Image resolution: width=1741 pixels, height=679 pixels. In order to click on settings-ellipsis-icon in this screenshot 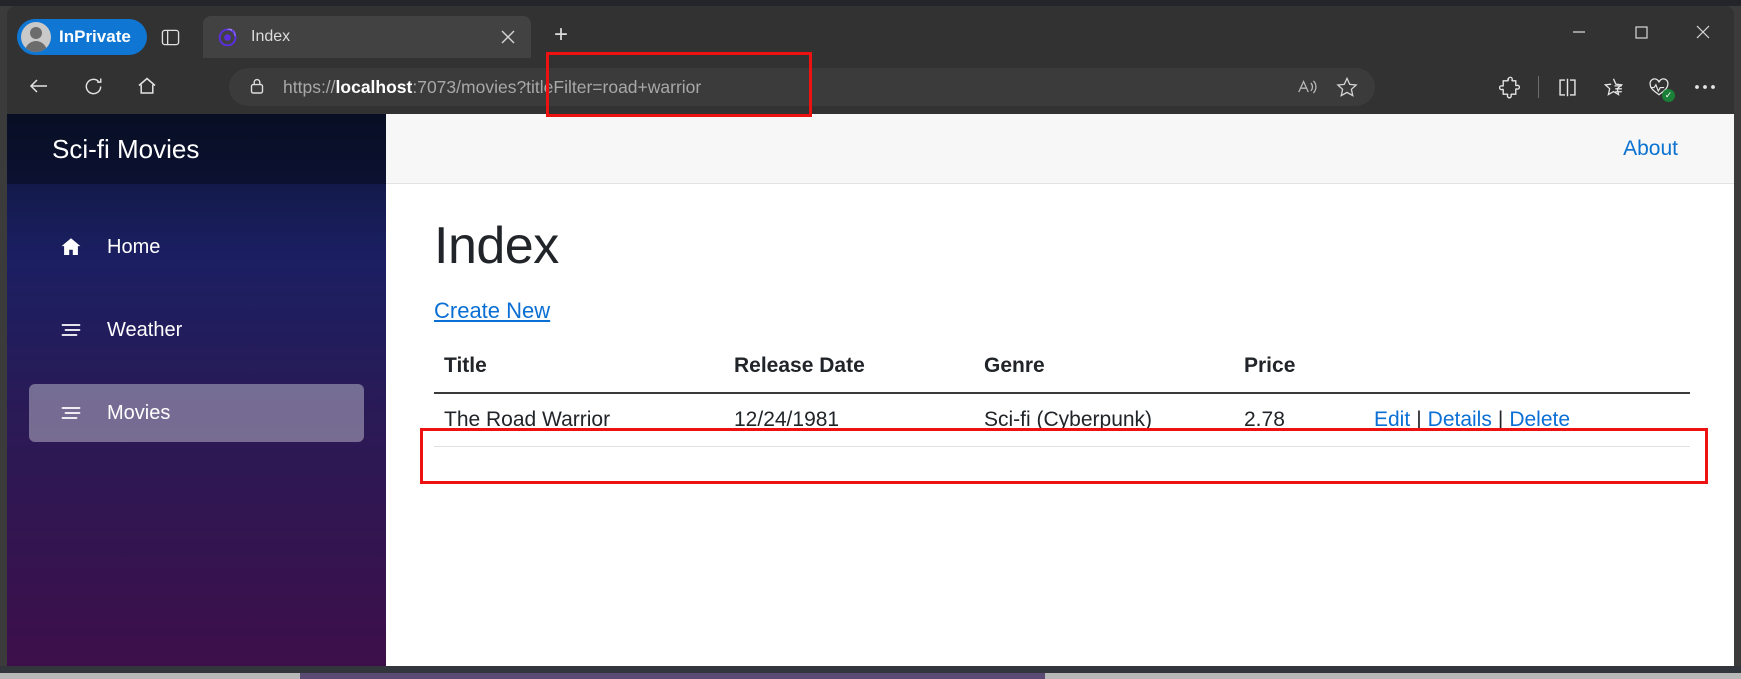, I will do `click(1705, 87)`.